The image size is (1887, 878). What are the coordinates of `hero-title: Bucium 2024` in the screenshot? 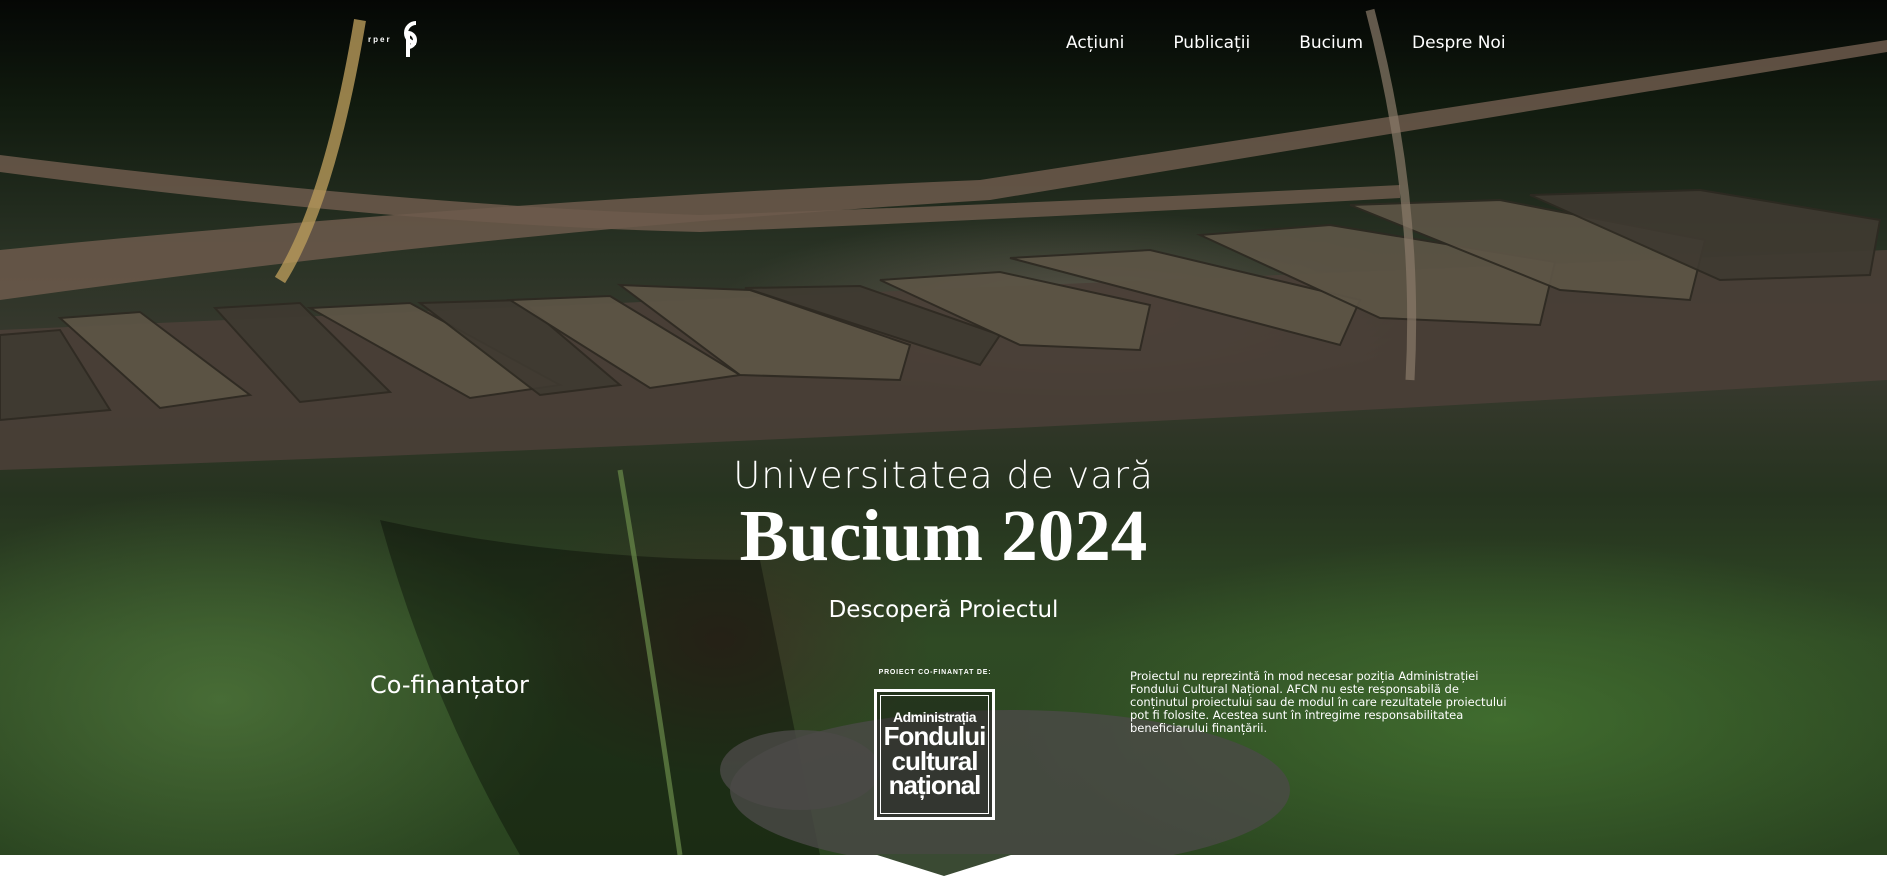 It's located at (943, 535).